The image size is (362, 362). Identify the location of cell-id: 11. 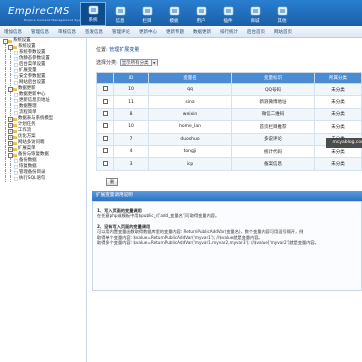
(131, 102).